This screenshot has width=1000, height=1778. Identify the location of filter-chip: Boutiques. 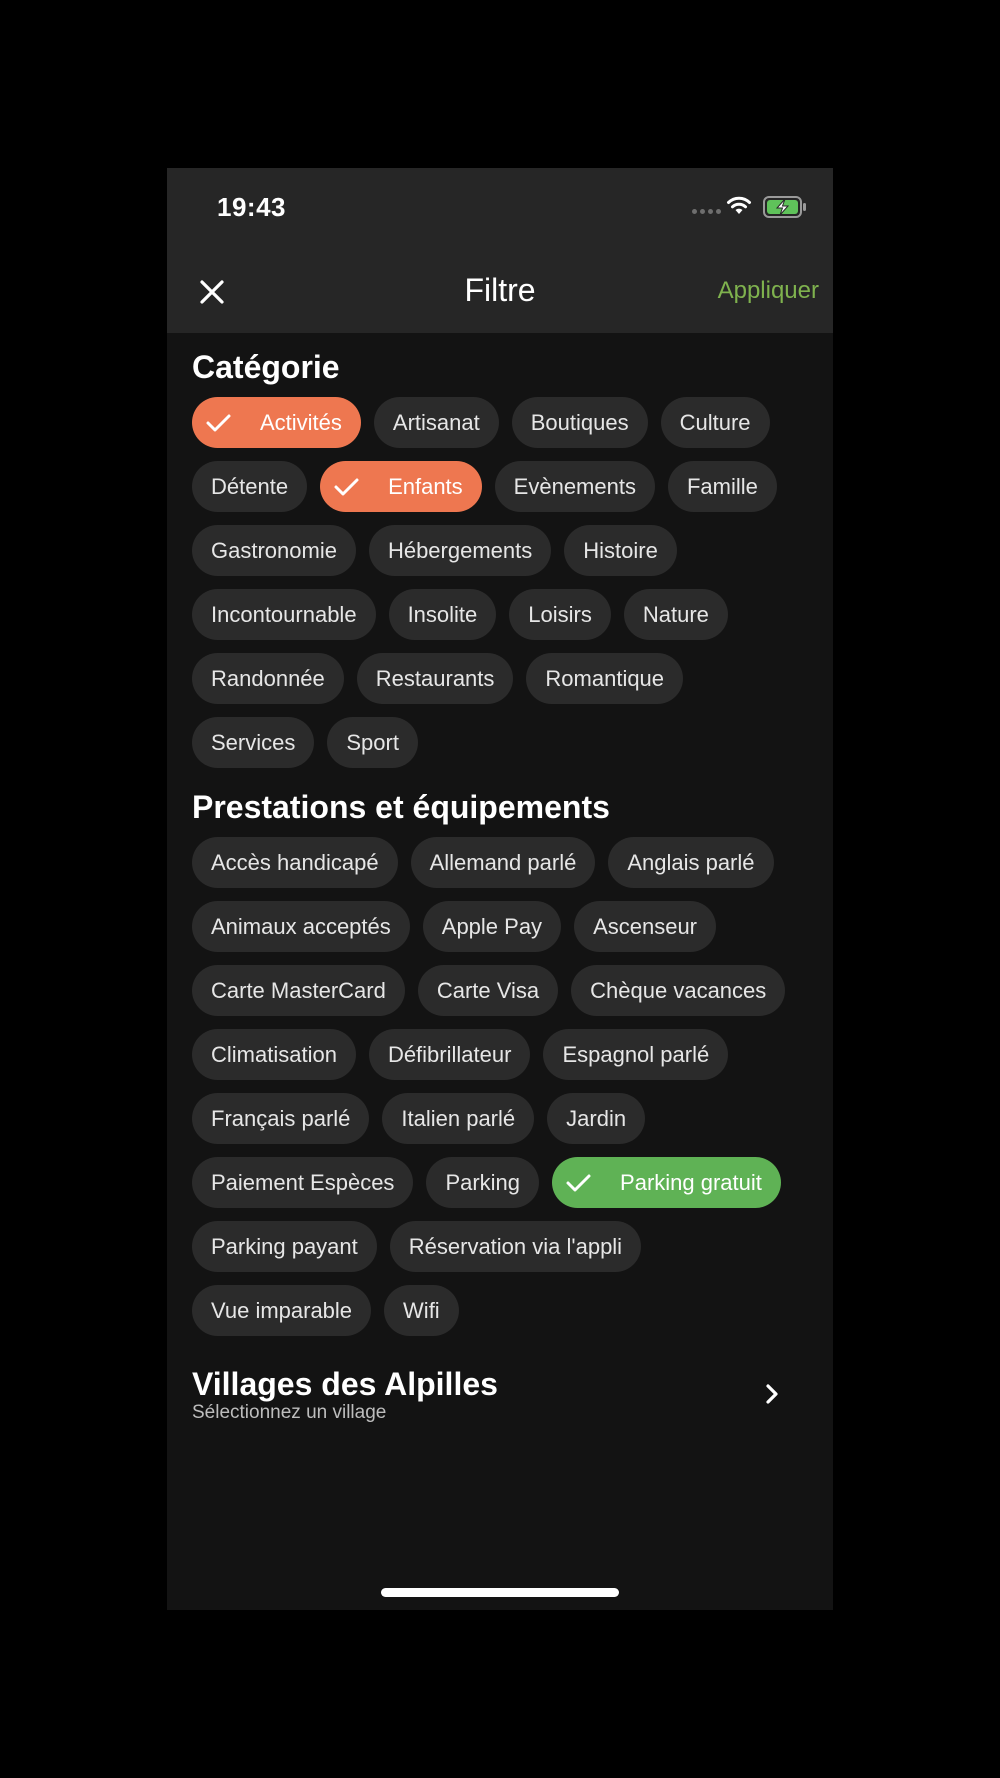
(579, 422).